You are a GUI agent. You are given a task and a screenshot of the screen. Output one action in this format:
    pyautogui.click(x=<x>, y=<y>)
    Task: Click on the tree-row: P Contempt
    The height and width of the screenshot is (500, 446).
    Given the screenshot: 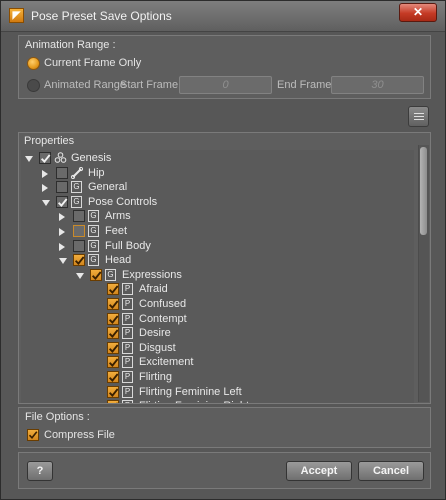 What is the action you would take?
    pyautogui.click(x=217, y=319)
    